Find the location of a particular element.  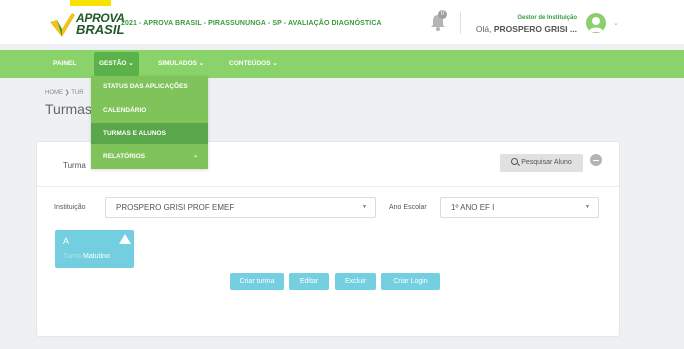

triangle-up-icon is located at coordinates (125, 239).